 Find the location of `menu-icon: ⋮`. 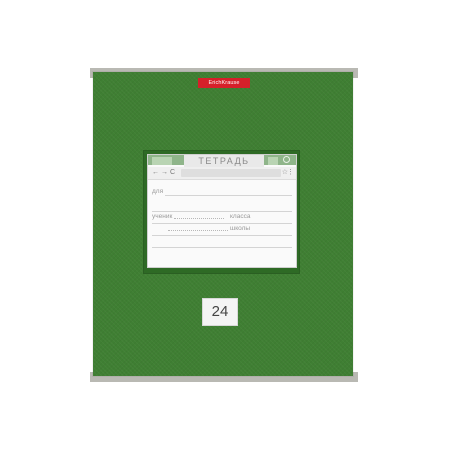

menu-icon: ⋮ is located at coordinates (290, 172).